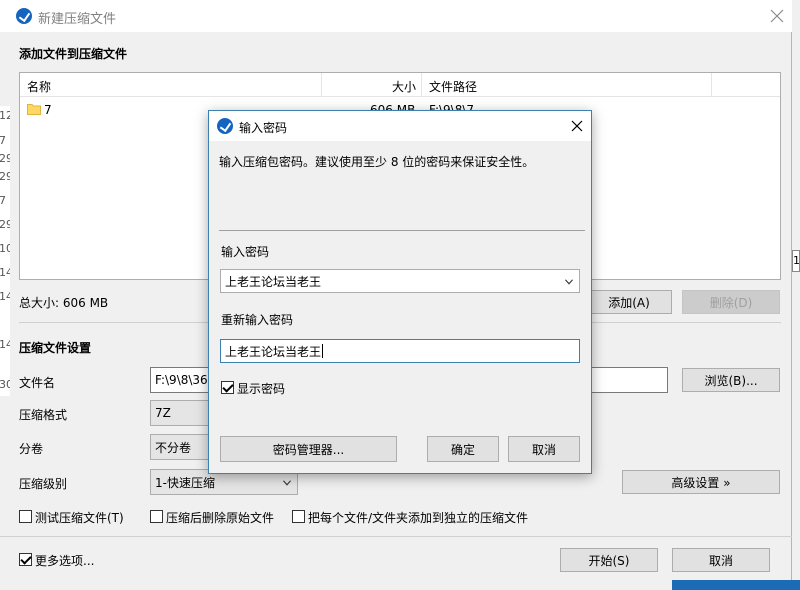  Describe the element at coordinates (400, 351) in the screenshot. I see `repeat-password-input: 上老王论坛当老王` at that location.